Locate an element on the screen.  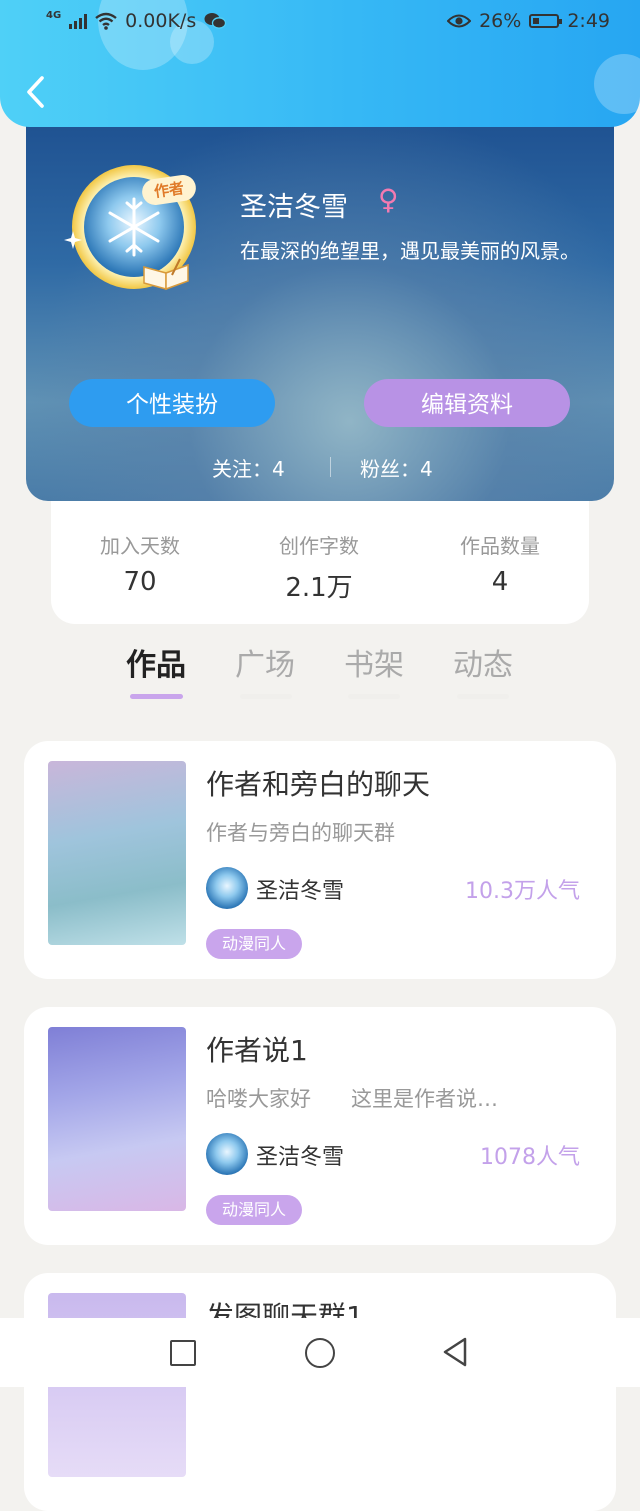
star-icon is located at coordinates (73, 240).